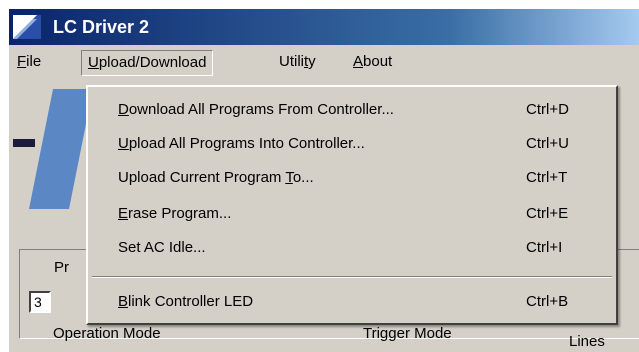 This screenshot has width=639, height=352. What do you see at coordinates (147, 63) in the screenshot?
I see `menu-upload-download: Upload/Download` at bounding box center [147, 63].